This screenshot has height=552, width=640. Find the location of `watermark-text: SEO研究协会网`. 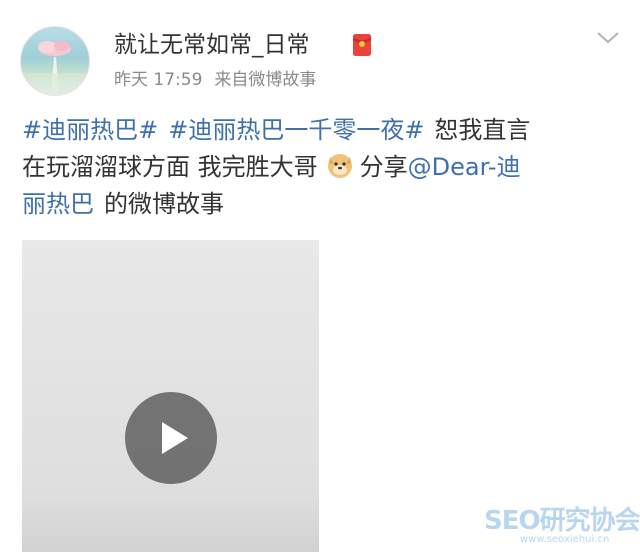

watermark-text: SEO研究协会网 is located at coordinates (562, 521).